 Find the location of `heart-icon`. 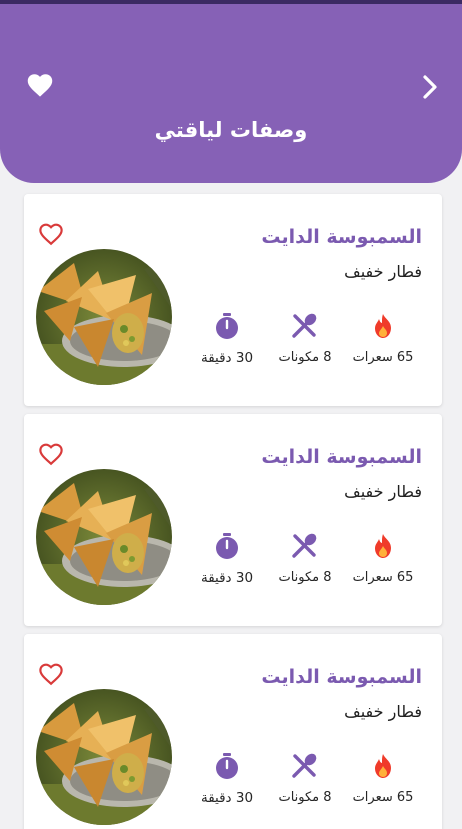

heart-icon is located at coordinates (40, 85).